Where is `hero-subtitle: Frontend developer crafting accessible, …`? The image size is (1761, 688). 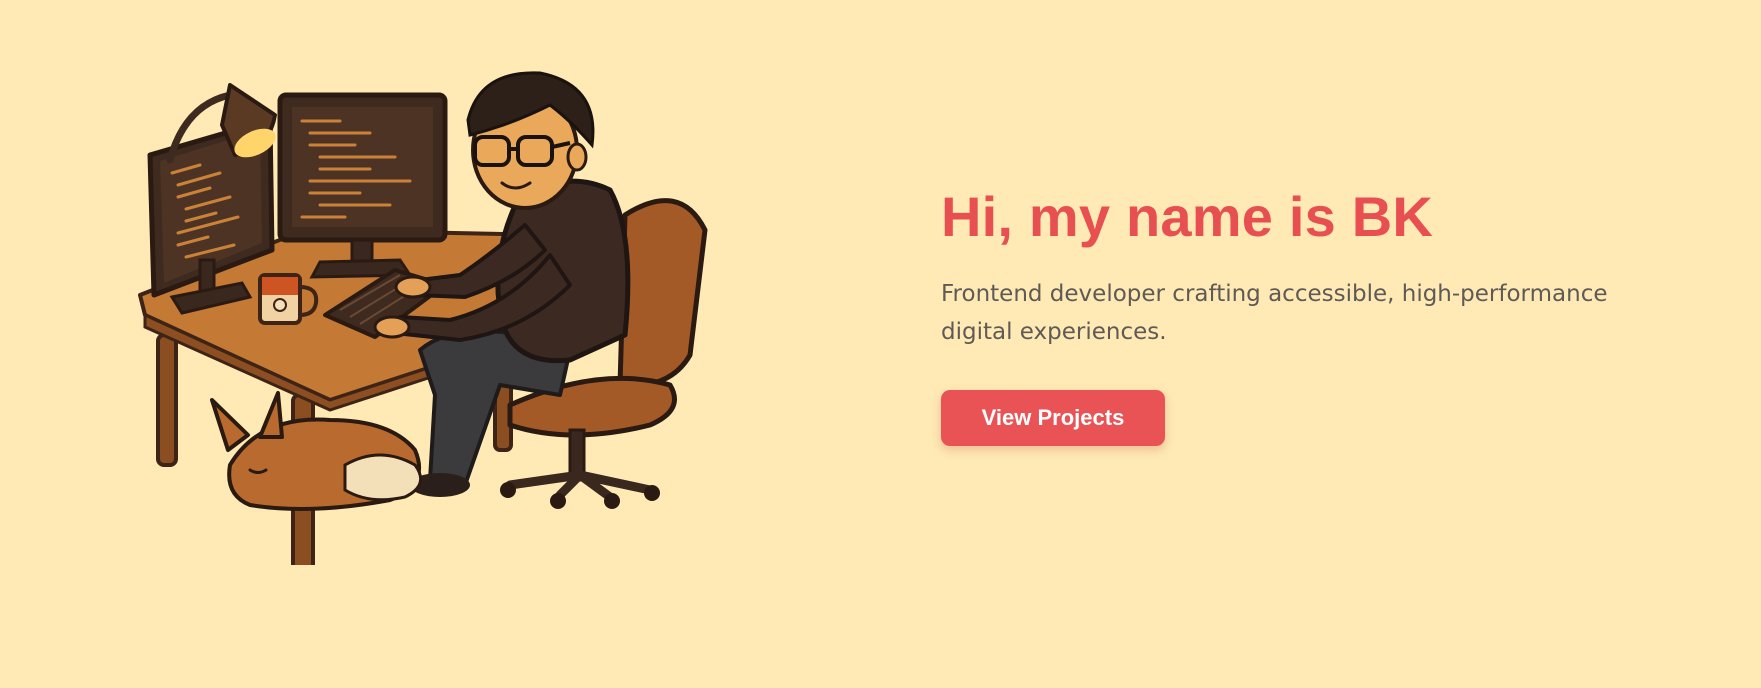
hero-subtitle: Frontend developer crafting accessible, … is located at coordinates (1274, 313).